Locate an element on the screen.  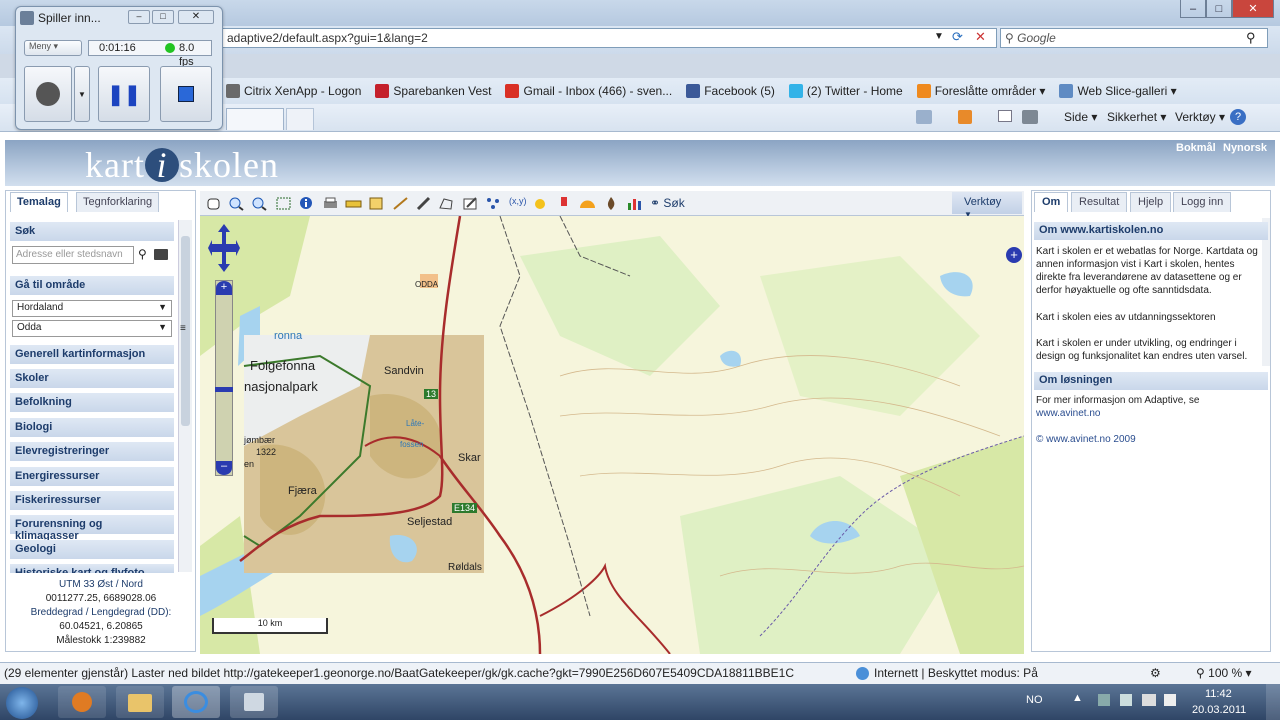
municipality-select: Odda ▼ is located at coordinates (92, 328).